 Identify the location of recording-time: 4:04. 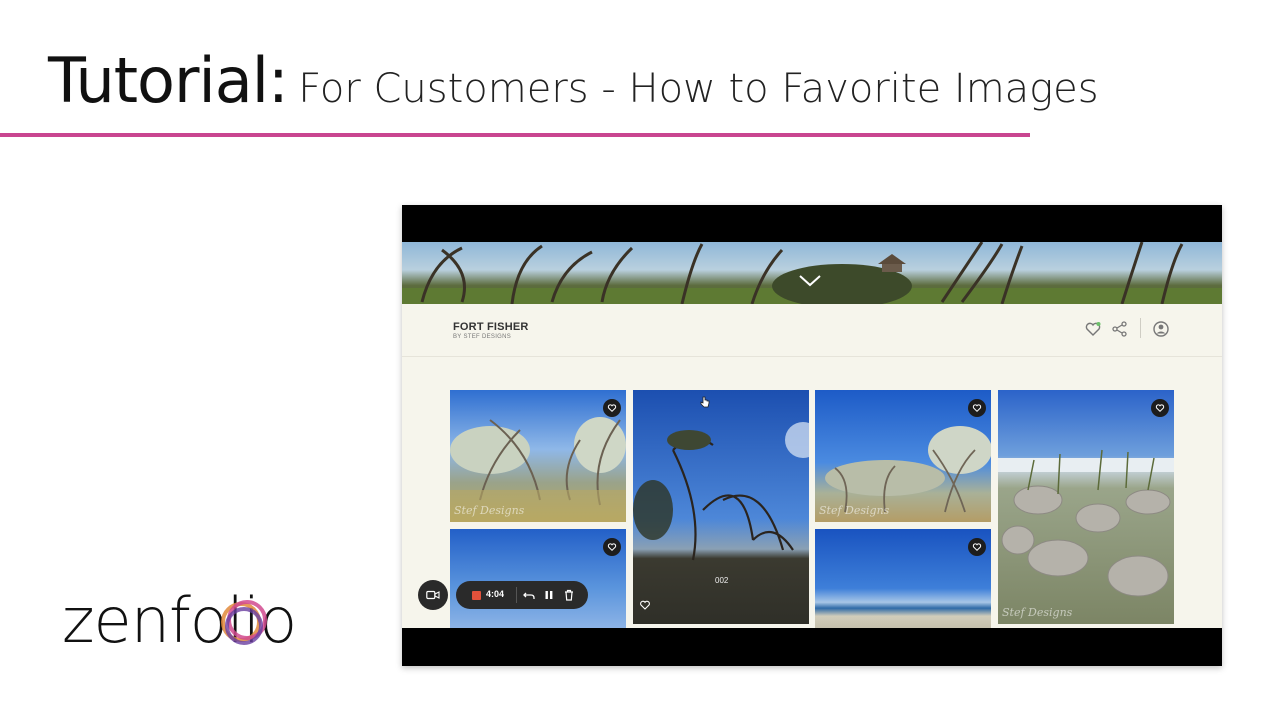
(495, 594).